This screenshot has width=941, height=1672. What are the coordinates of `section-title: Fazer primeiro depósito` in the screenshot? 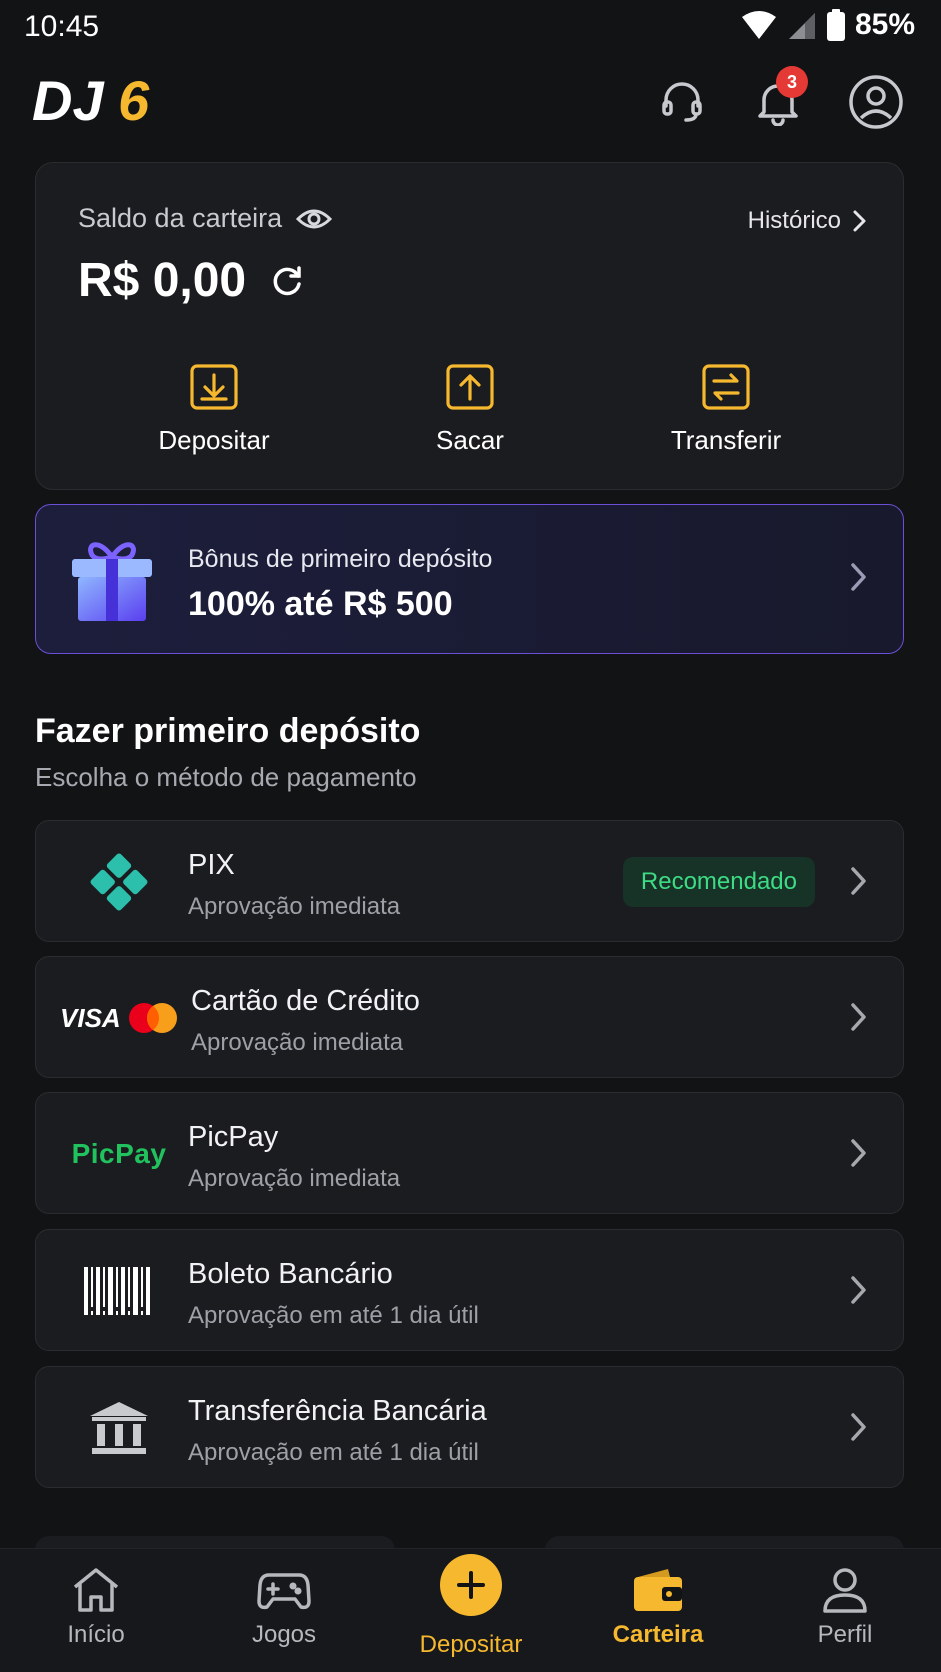 It's located at (228, 731).